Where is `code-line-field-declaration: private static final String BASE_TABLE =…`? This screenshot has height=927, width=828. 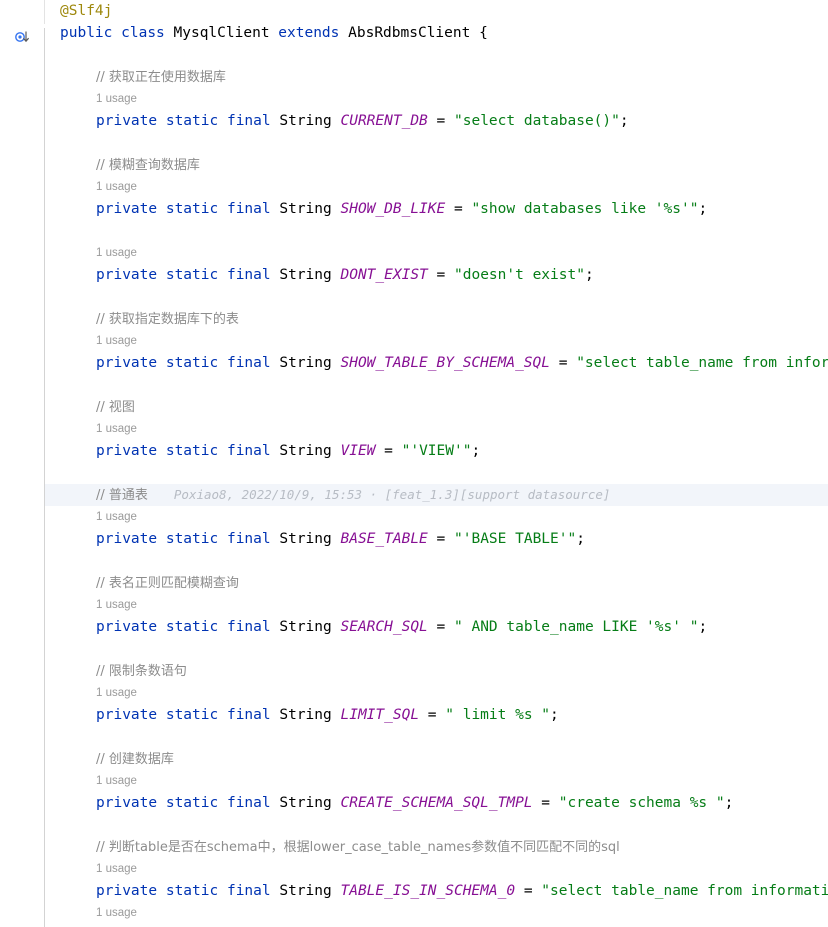 code-line-field-declaration: private static final String BASE_TABLE =… is located at coordinates (414, 539).